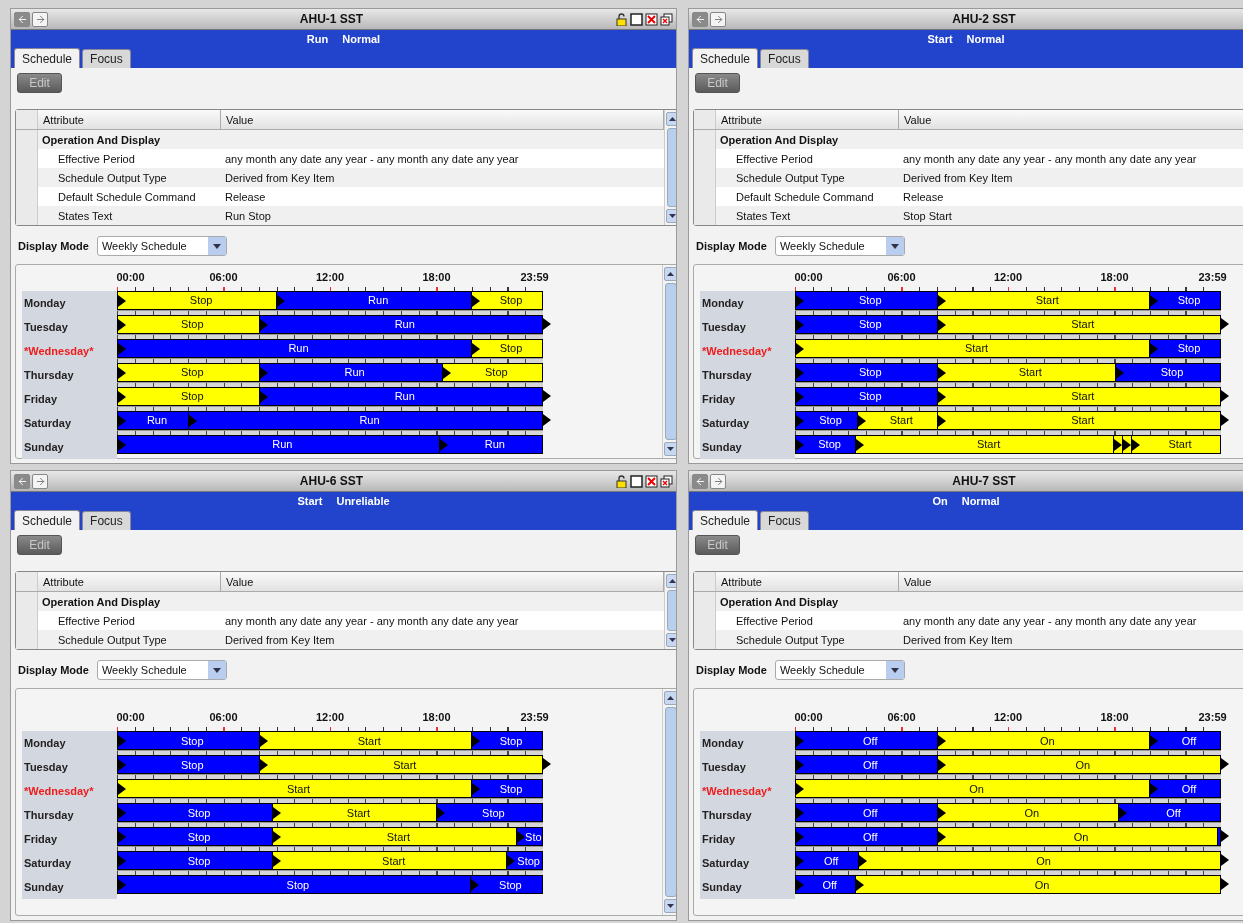 The height and width of the screenshot is (923, 1243). I want to click on scroll-down-button, so click(669, 449).